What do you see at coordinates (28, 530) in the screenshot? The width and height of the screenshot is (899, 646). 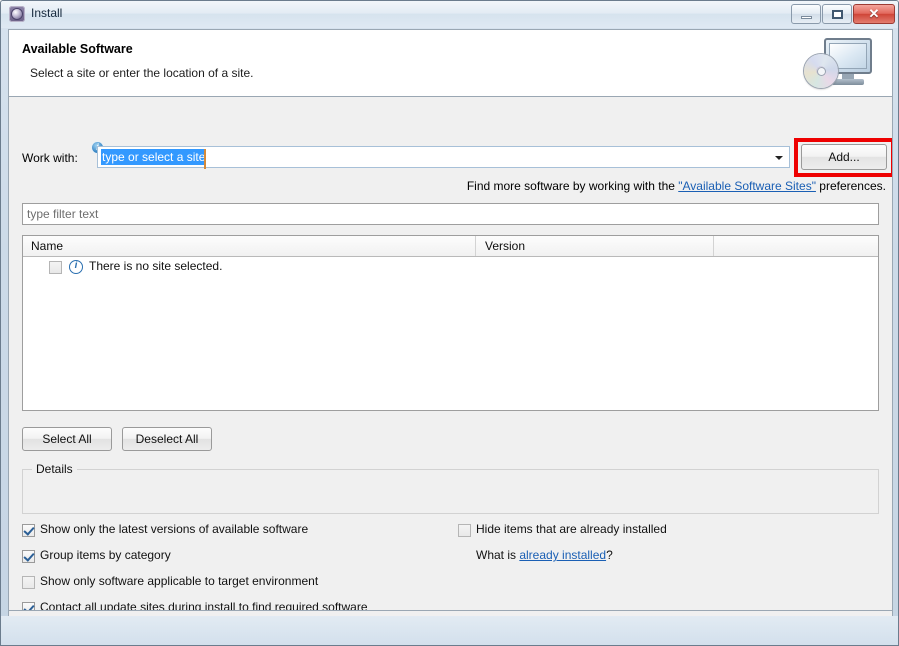 I see `checkbox-latest-versions` at bounding box center [28, 530].